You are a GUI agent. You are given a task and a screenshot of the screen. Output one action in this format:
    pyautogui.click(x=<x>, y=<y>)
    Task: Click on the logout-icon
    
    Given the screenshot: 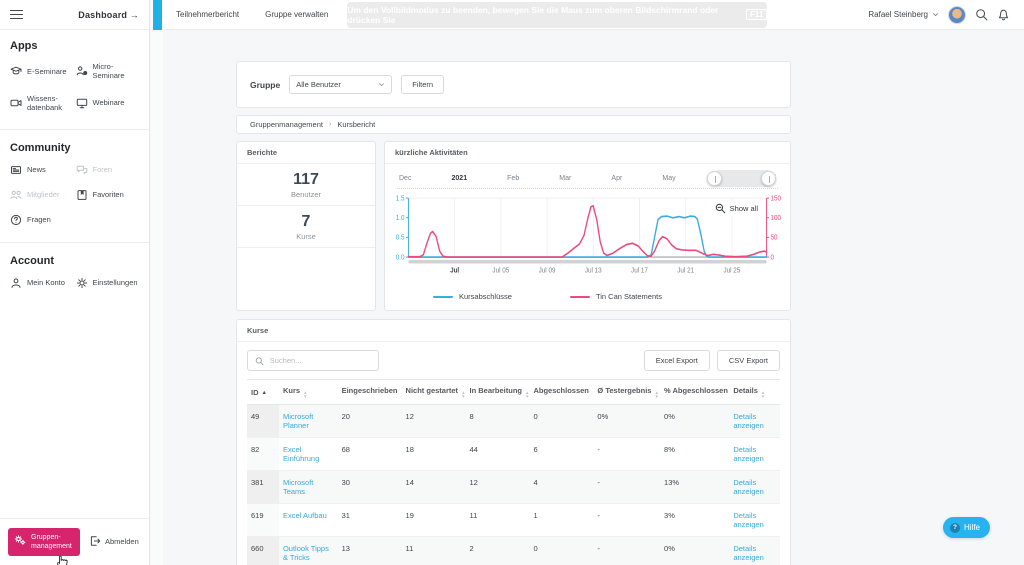 What is the action you would take?
    pyautogui.click(x=95, y=542)
    